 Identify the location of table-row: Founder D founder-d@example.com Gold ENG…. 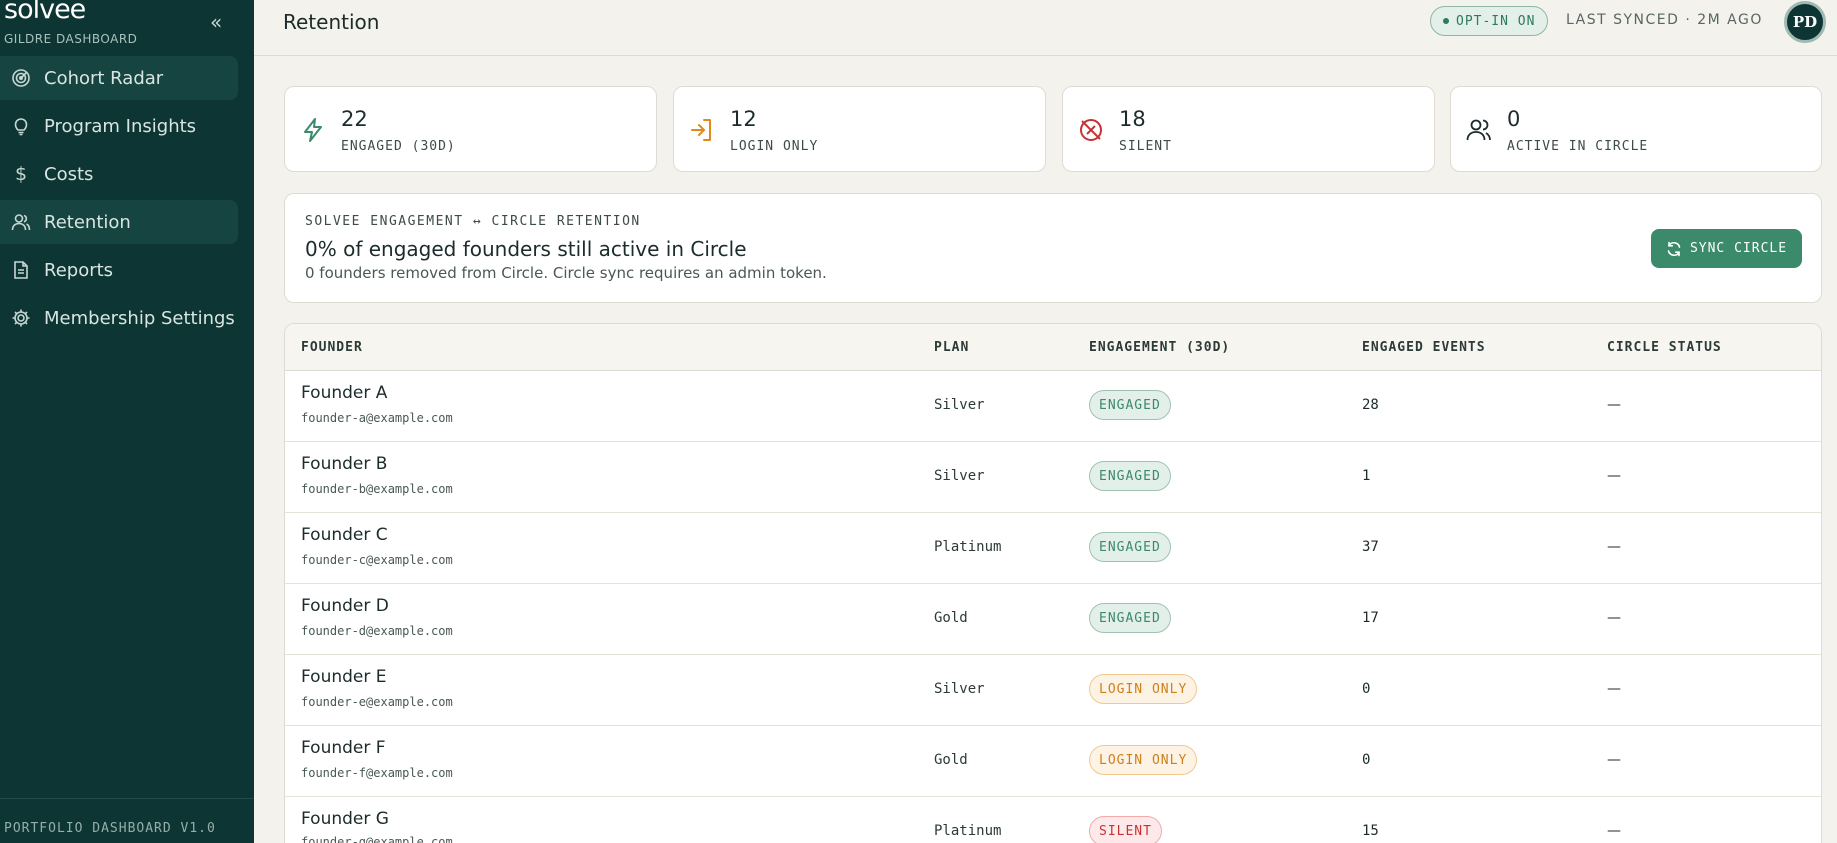
(1053, 619).